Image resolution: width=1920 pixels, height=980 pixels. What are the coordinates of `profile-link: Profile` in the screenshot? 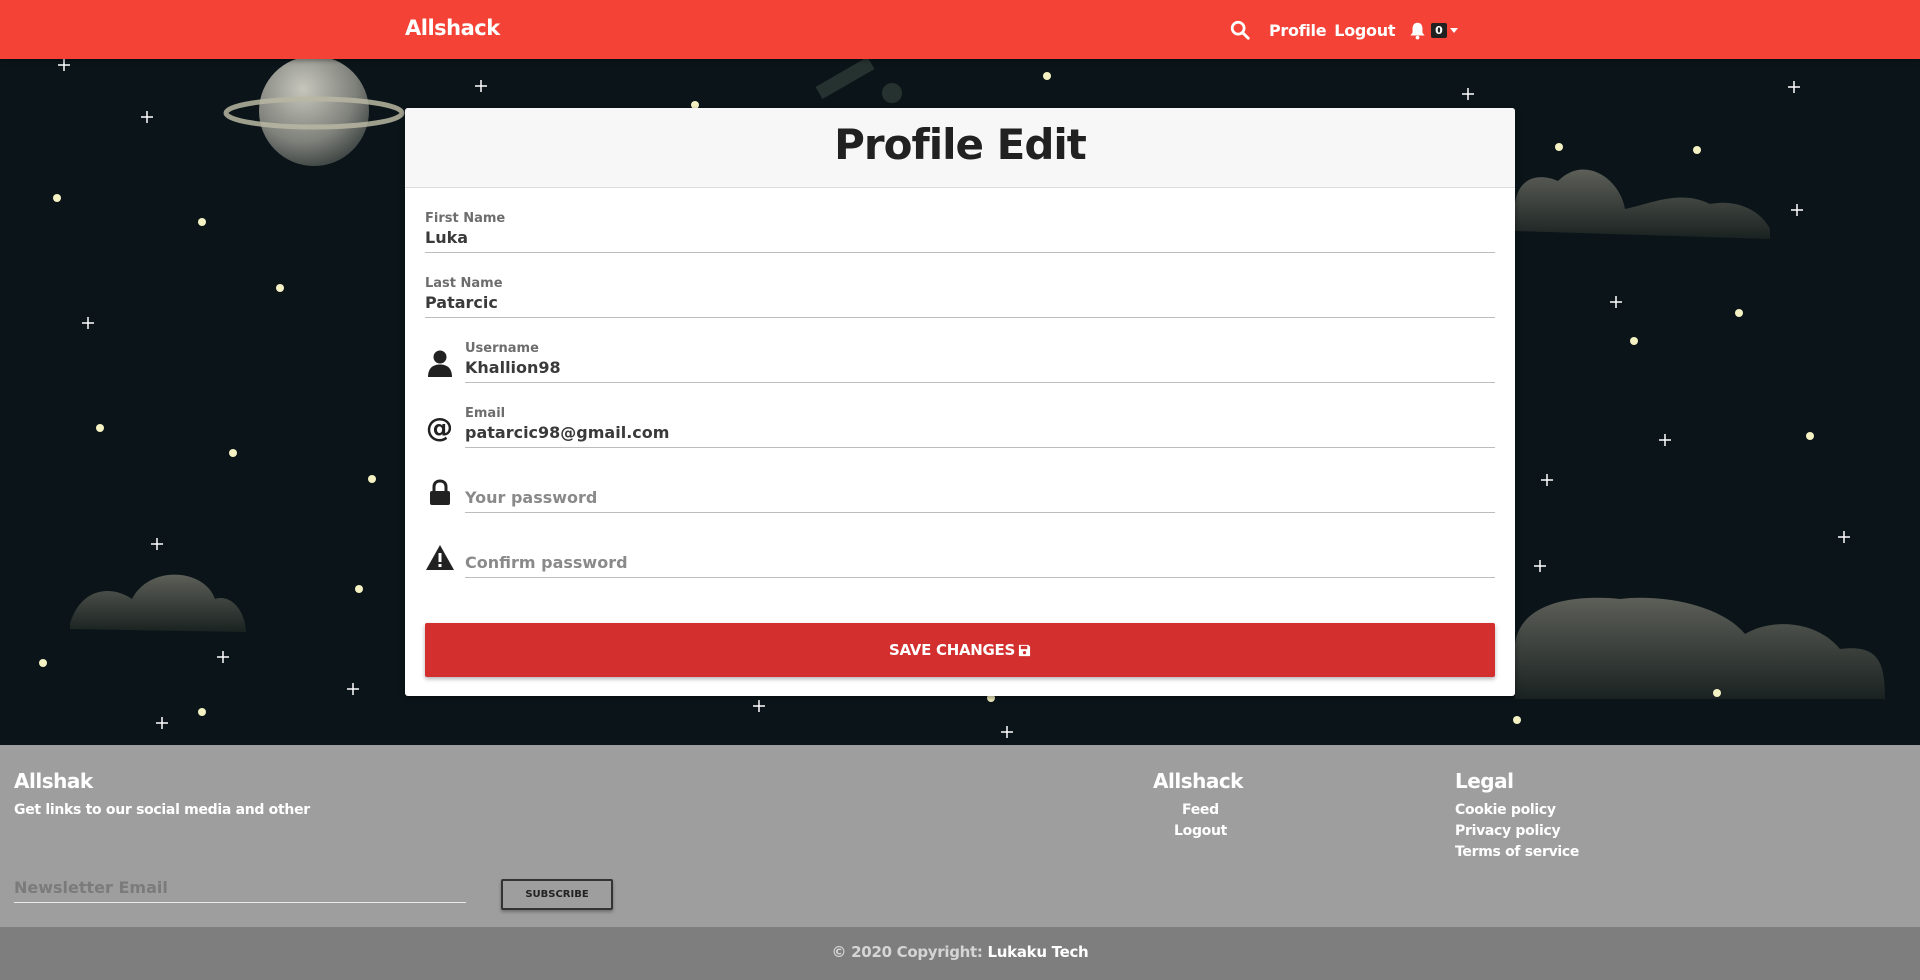 It's located at (1298, 30).